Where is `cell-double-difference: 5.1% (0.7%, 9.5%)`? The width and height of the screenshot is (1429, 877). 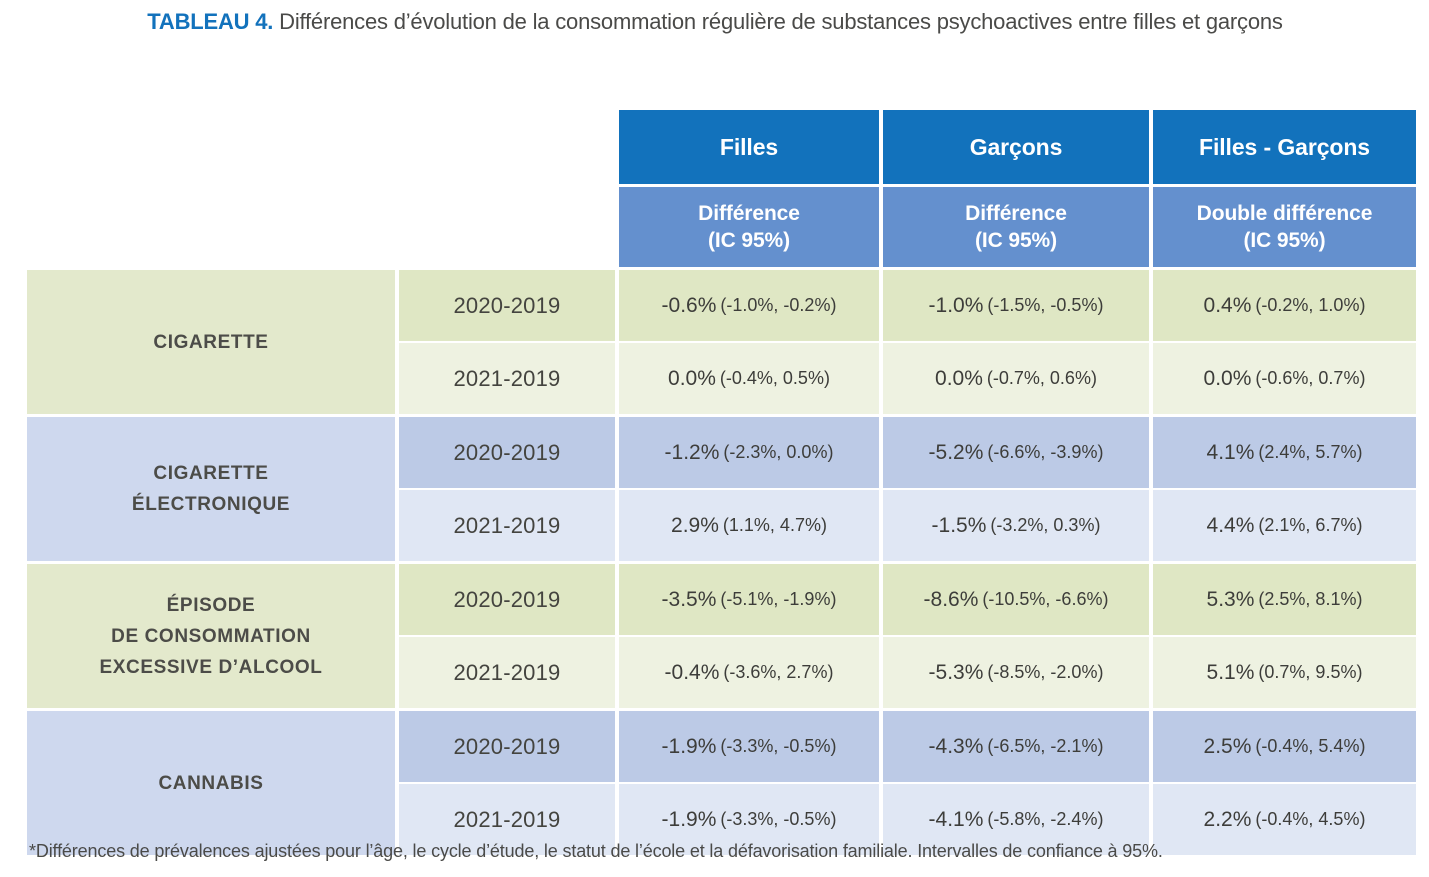
cell-double-difference: 5.1% (0.7%, 9.5%) is located at coordinates (1284, 672).